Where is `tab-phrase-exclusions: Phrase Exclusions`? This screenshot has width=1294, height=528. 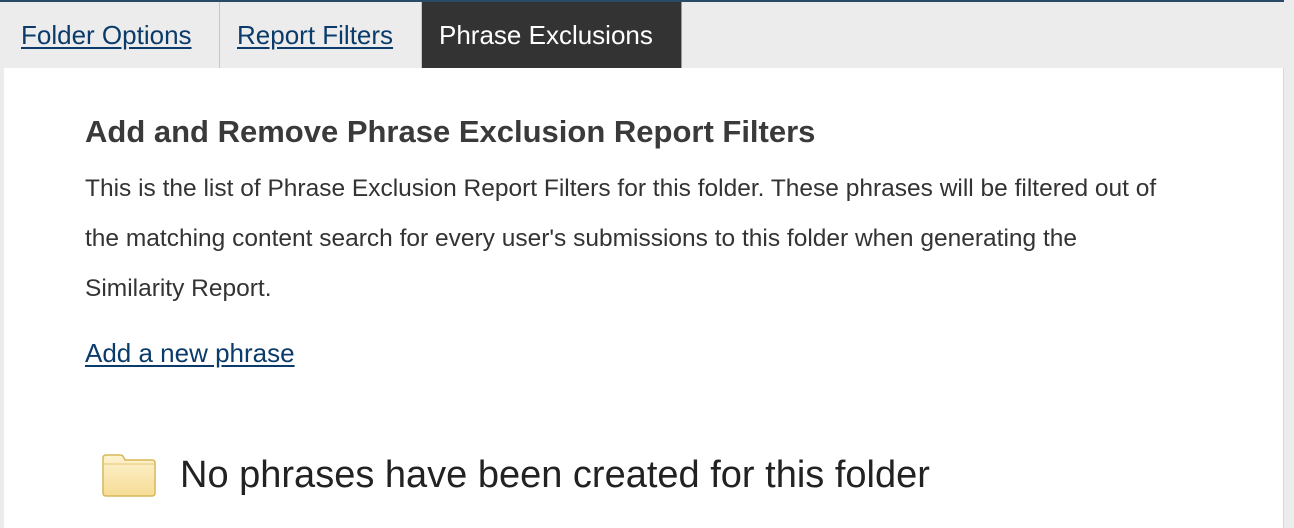 tab-phrase-exclusions: Phrase Exclusions is located at coordinates (552, 35).